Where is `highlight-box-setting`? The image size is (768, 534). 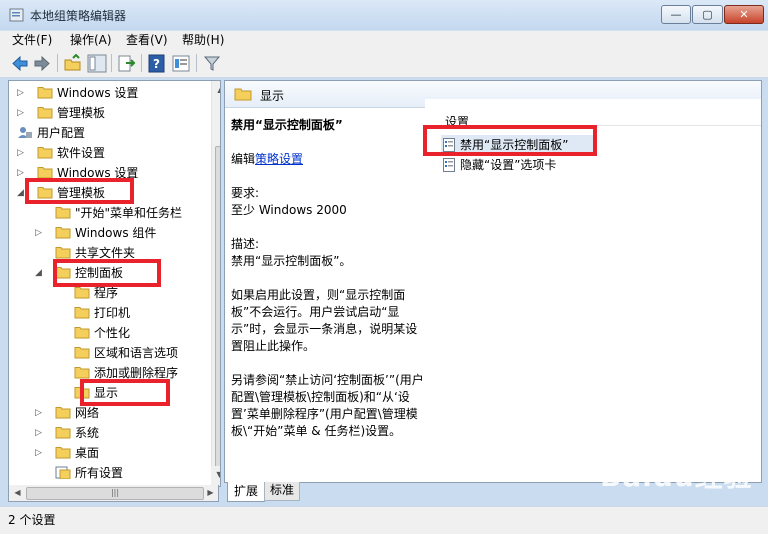 highlight-box-setting is located at coordinates (510, 140).